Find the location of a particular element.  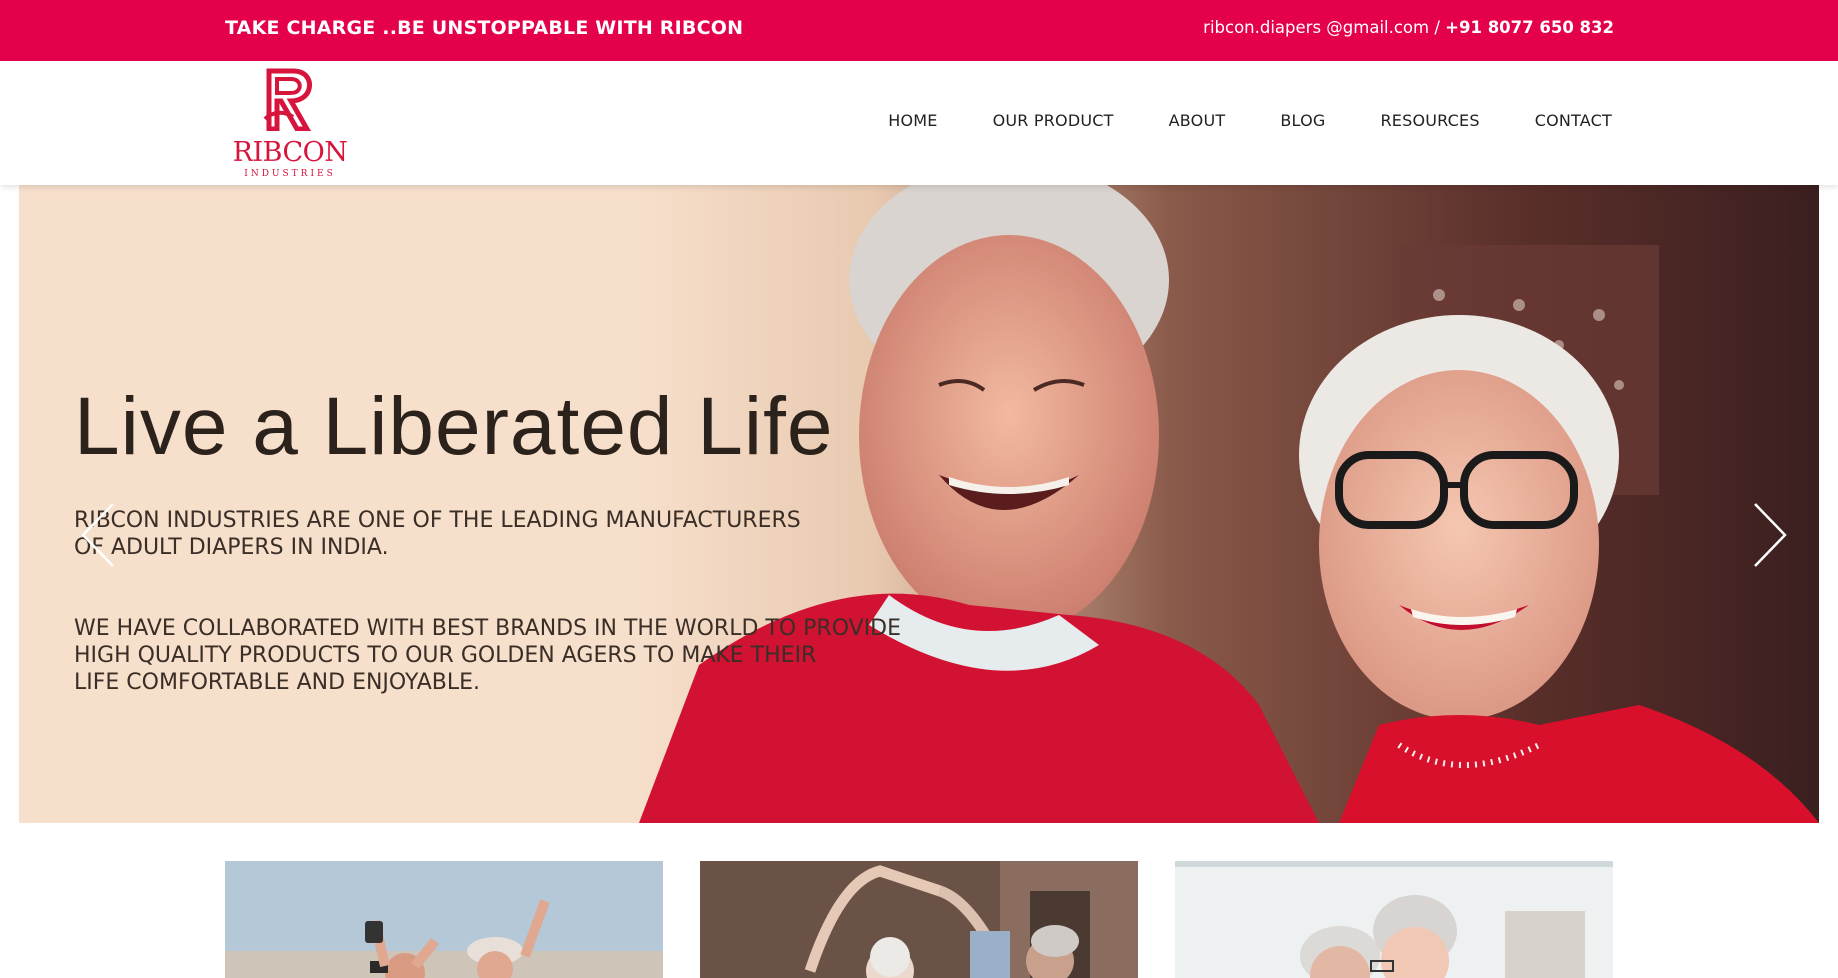

logo-r-icon is located at coordinates (287, 99).